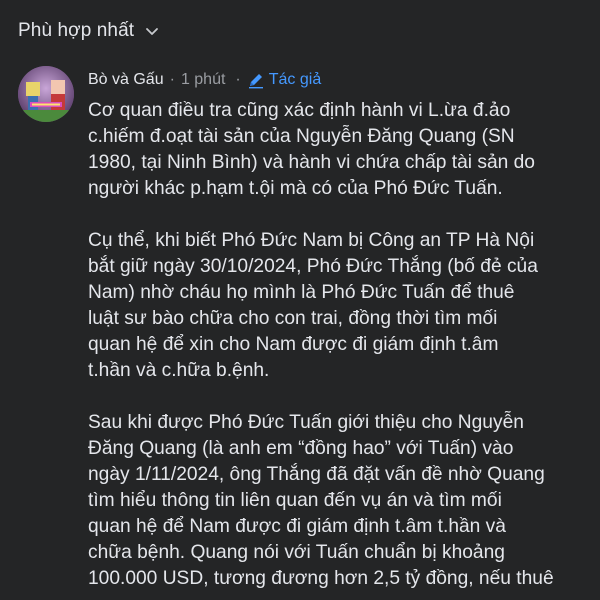  Describe the element at coordinates (152, 31) in the screenshot. I see `chevron-down-icon` at that location.